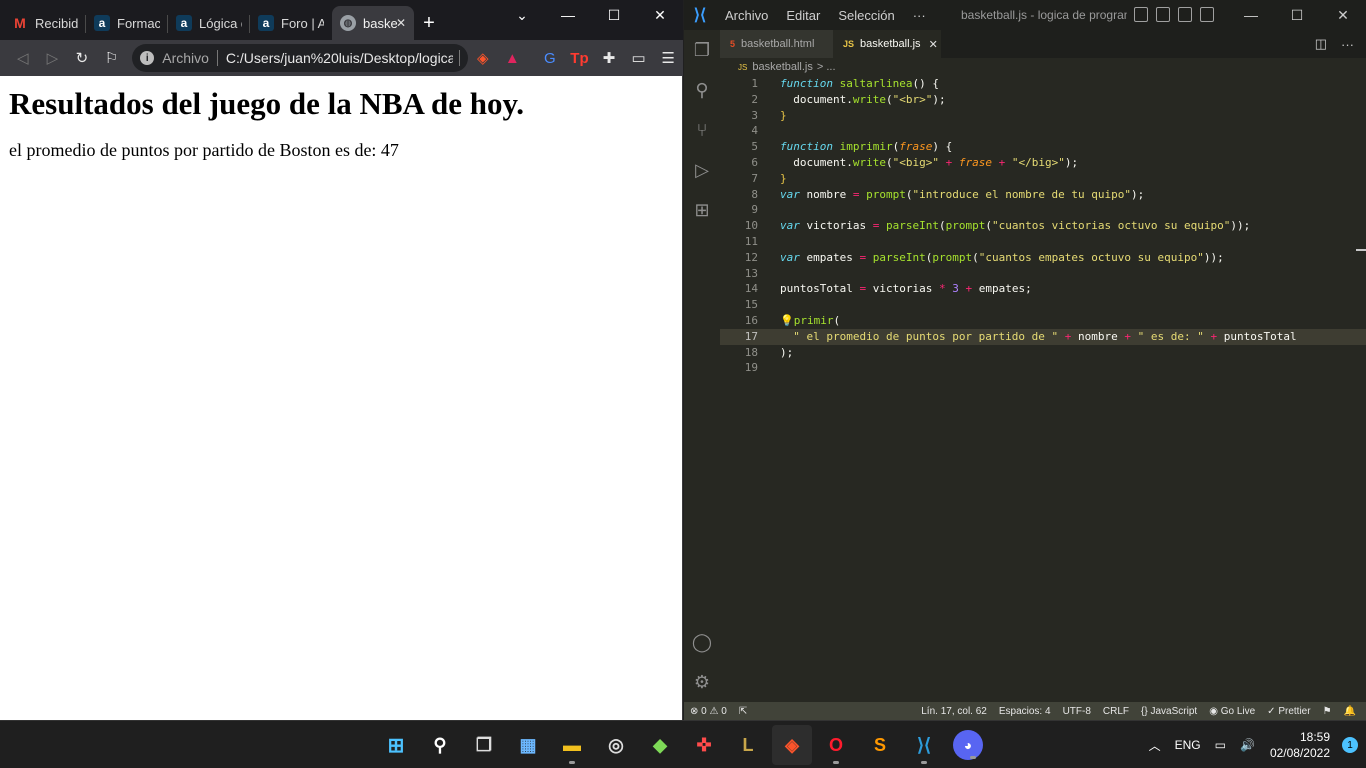 The image size is (1366, 768). Describe the element at coordinates (1340, 44) in the screenshot. I see `editor-actions: ◫ ···` at that location.